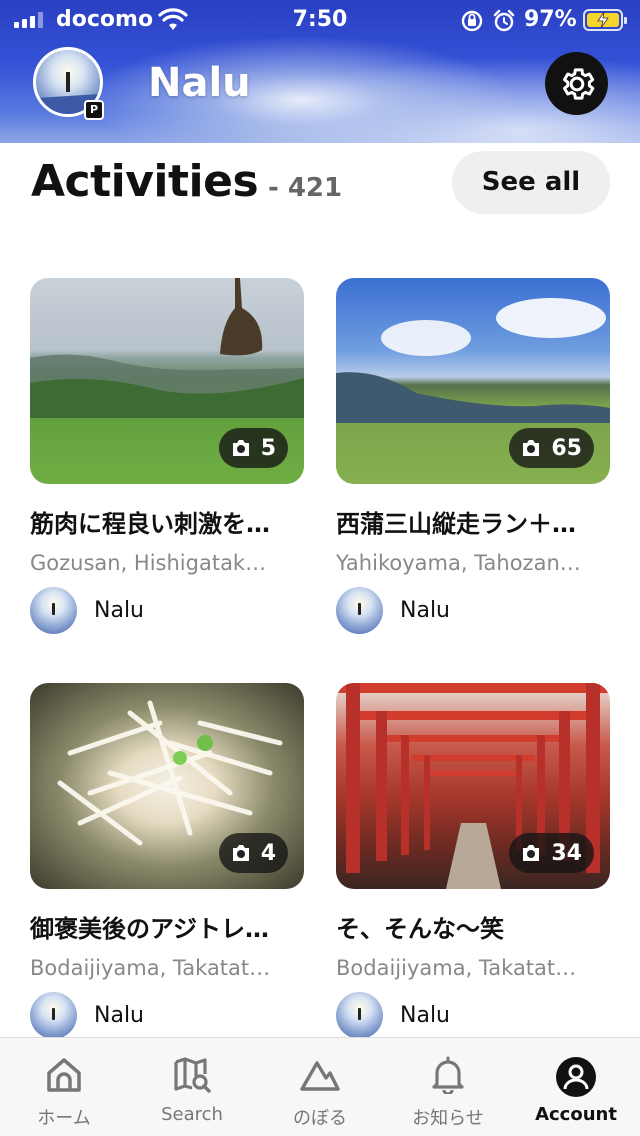 Image resolution: width=640 pixels, height=1136 pixels. Describe the element at coordinates (320, 71) in the screenshot. I see `profile-header: docomo 7:50 97% P Nalu` at that location.